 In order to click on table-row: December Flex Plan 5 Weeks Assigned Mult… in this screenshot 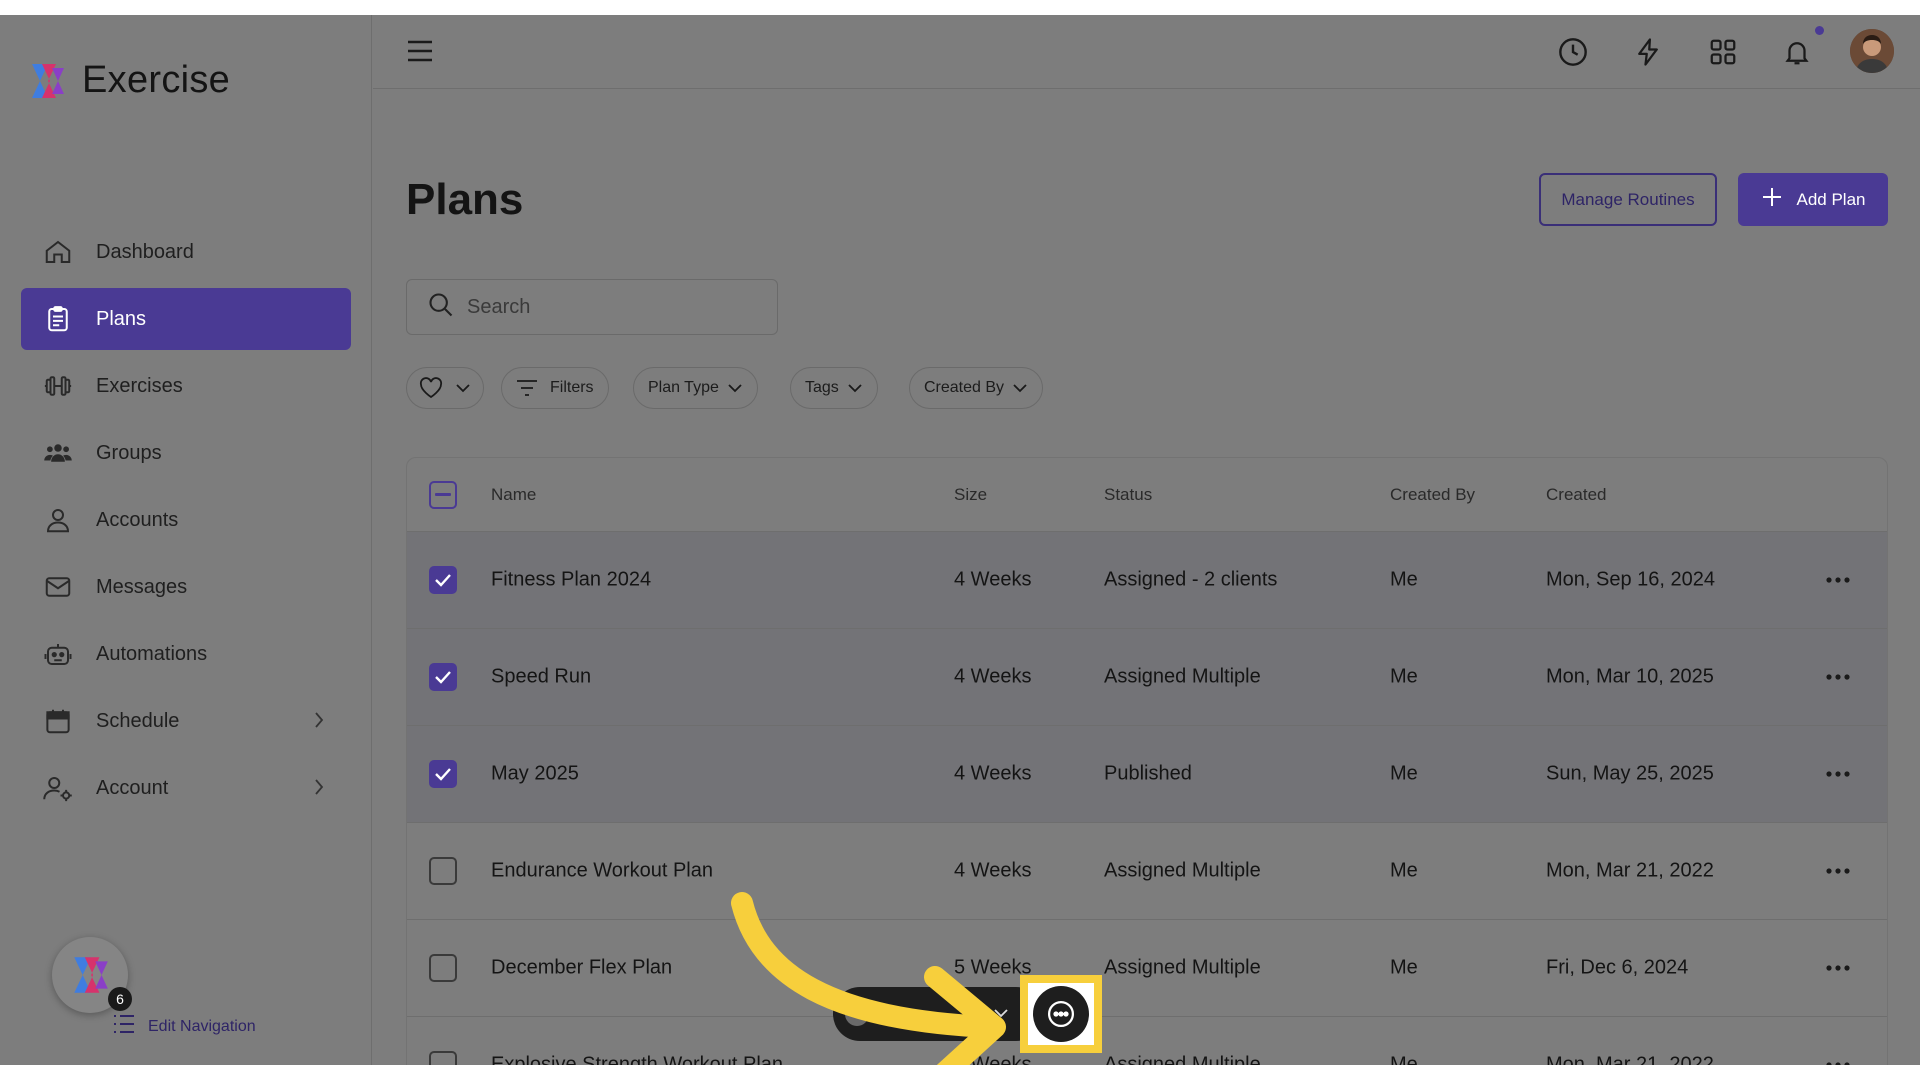, I will do `click(1147, 968)`.